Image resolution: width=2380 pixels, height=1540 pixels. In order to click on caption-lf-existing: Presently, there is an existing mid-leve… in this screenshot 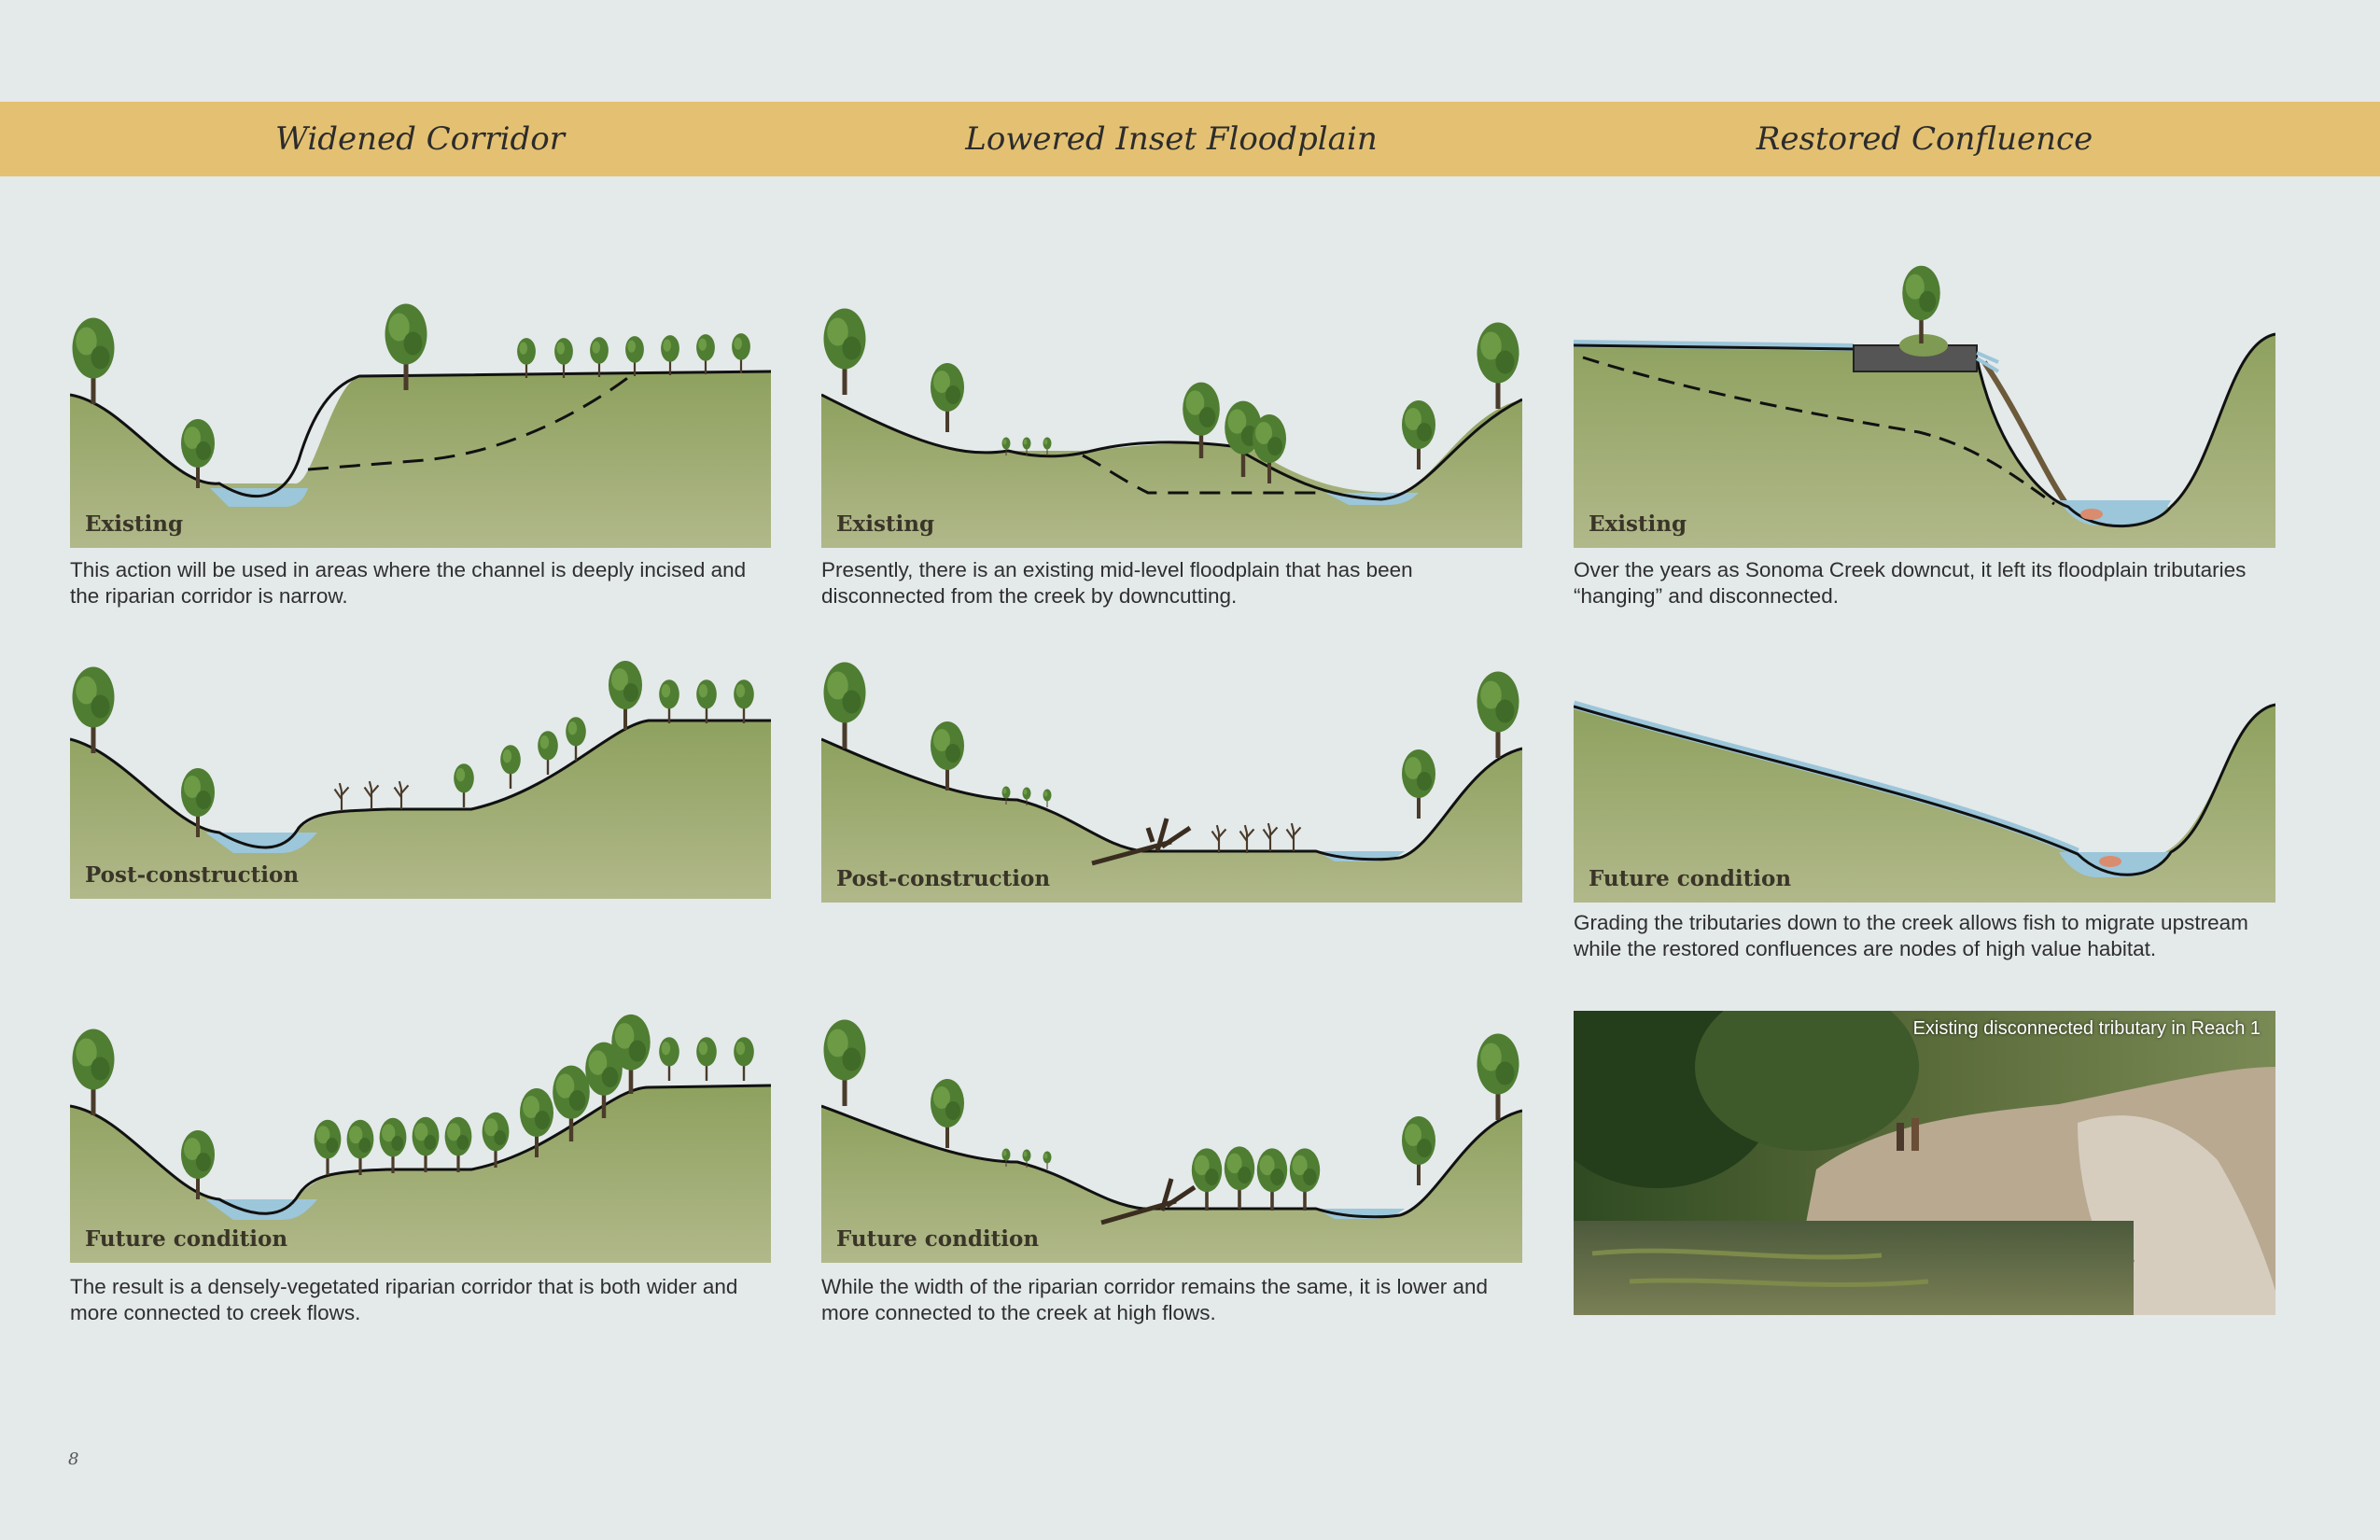, I will do `click(1117, 583)`.